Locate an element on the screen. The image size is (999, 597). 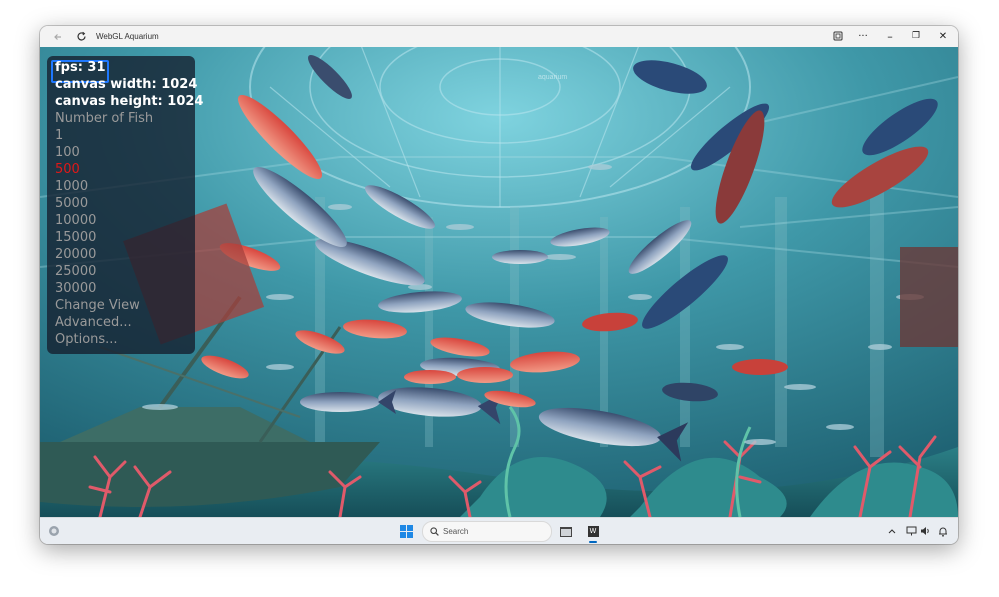
widgets-icon is located at coordinates (54, 531).